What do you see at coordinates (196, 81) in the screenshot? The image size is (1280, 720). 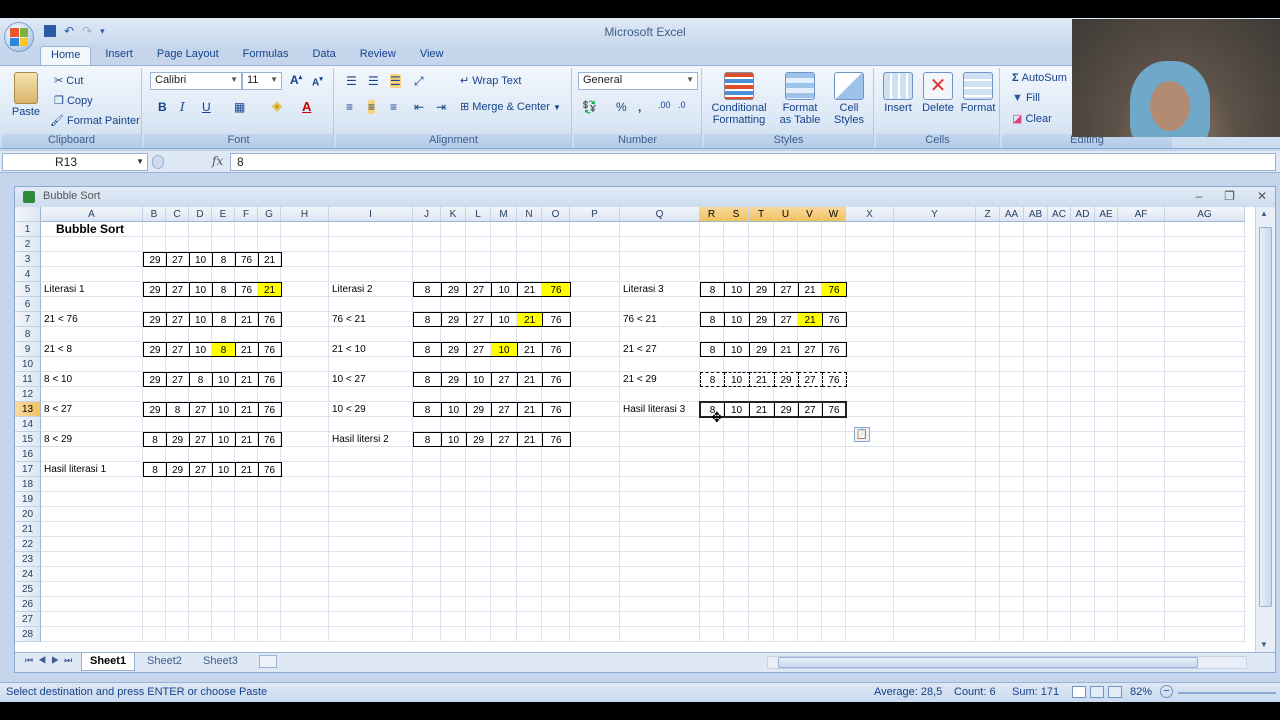 I see `font-name-combo: Calibri ▼` at bounding box center [196, 81].